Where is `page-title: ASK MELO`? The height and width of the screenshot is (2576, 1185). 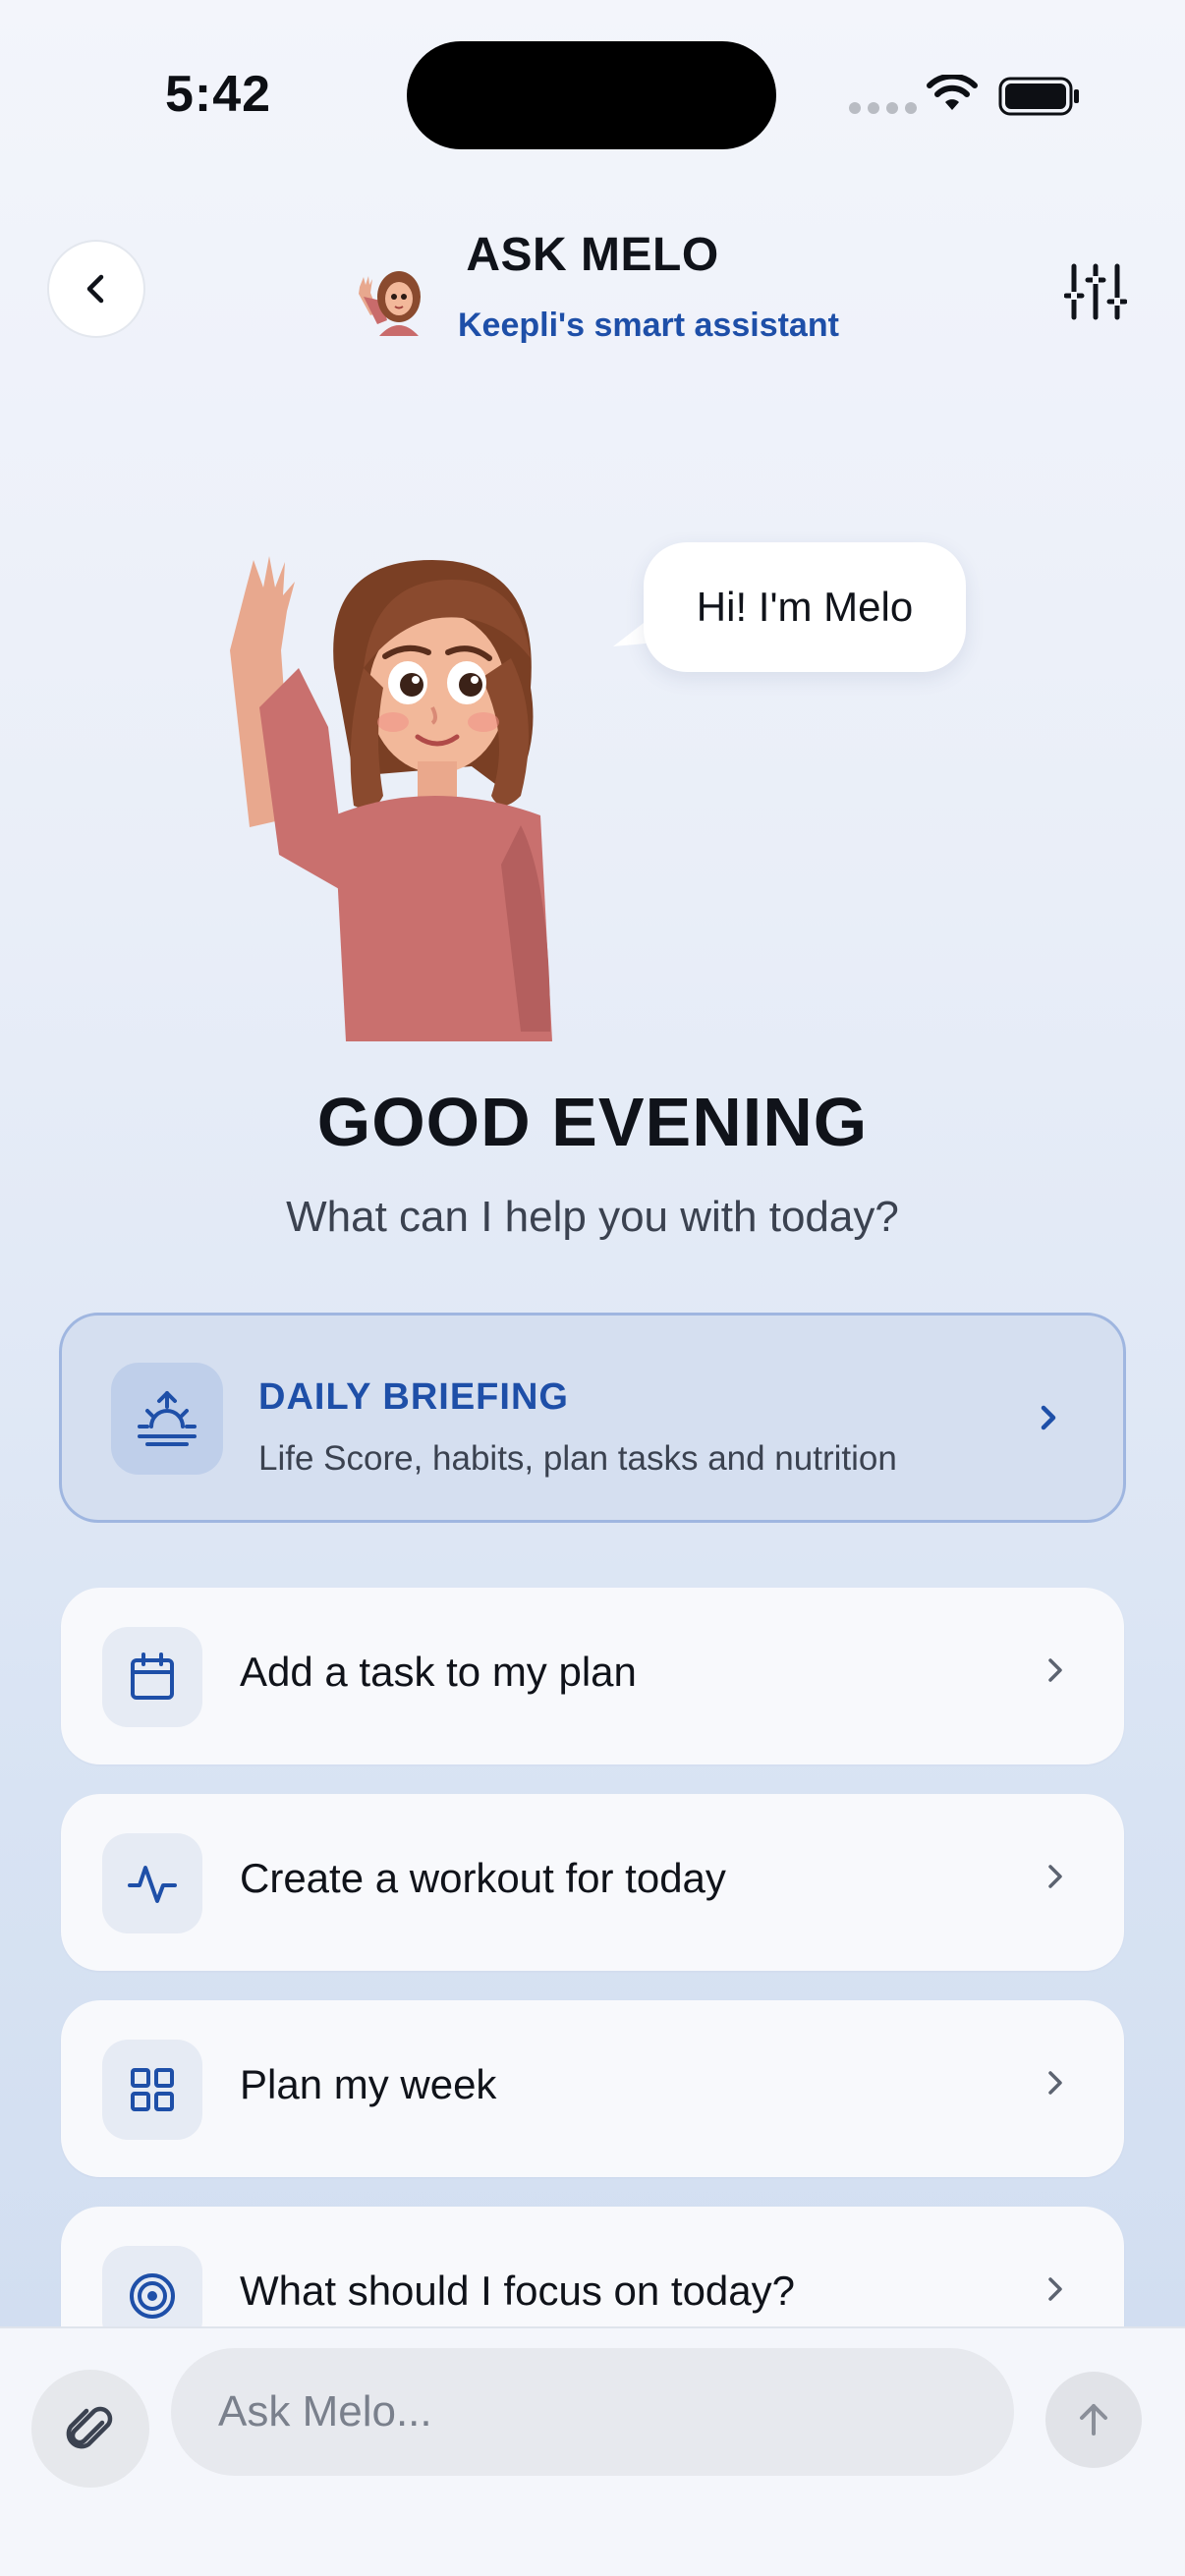 page-title: ASK MELO is located at coordinates (592, 255).